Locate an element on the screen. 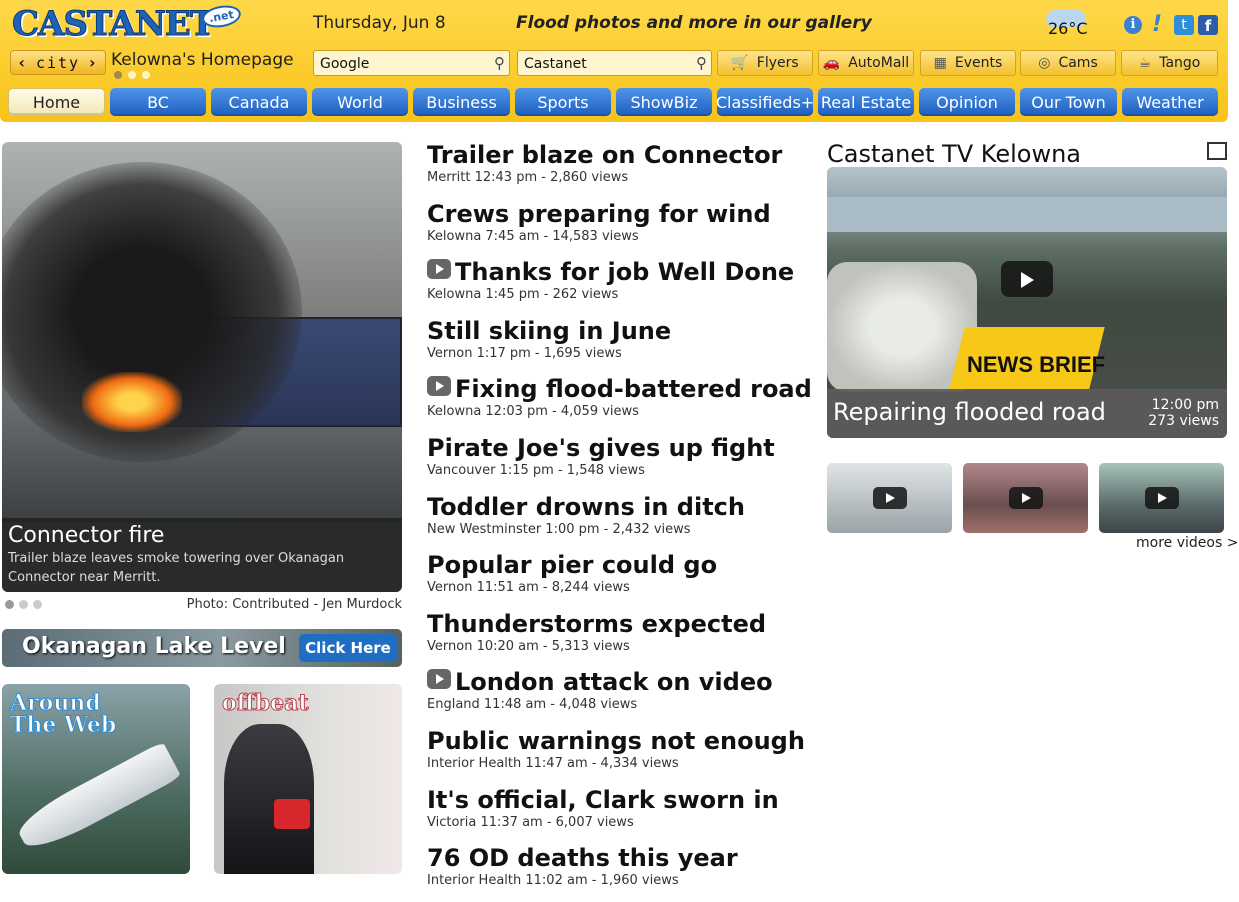  headline-meta: Interior Health 11:47 am - 4,334 views is located at coordinates (553, 763).